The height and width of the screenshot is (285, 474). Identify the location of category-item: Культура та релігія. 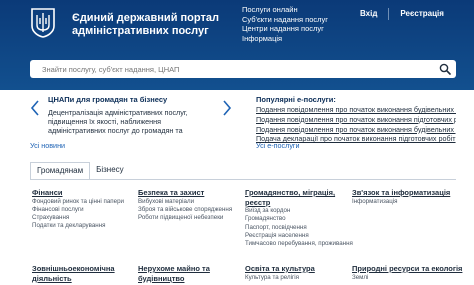
(280, 278).